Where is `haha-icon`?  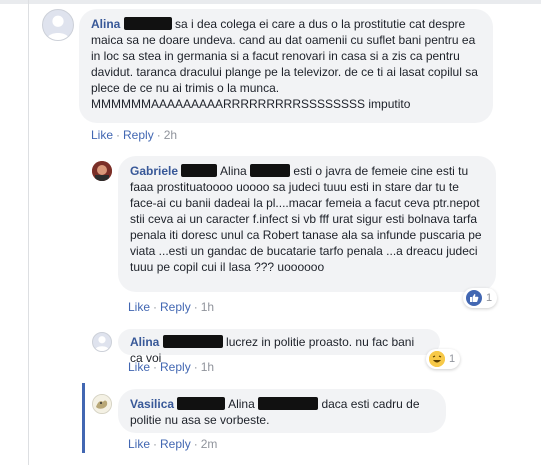
haha-icon is located at coordinates (437, 359).